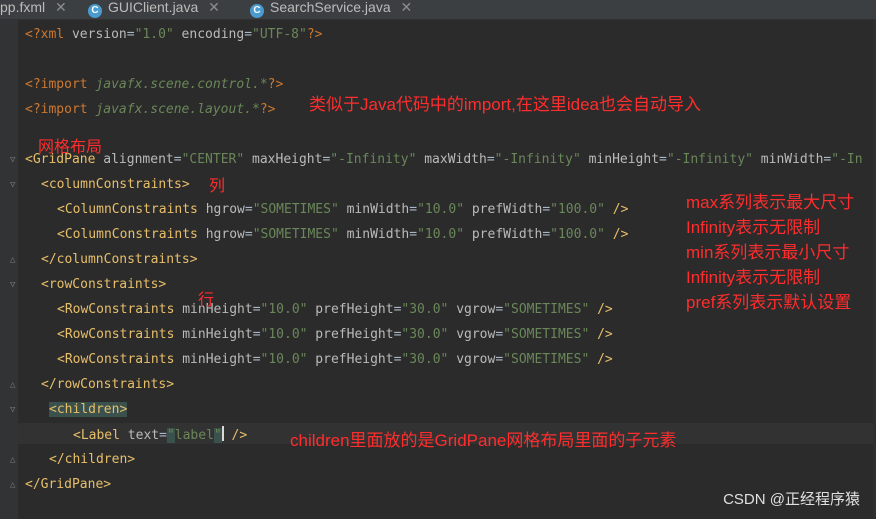 This screenshot has height=519, width=876. What do you see at coordinates (107, 385) in the screenshot?
I see `code-line-row-constraints-close: </rowConstraints>` at bounding box center [107, 385].